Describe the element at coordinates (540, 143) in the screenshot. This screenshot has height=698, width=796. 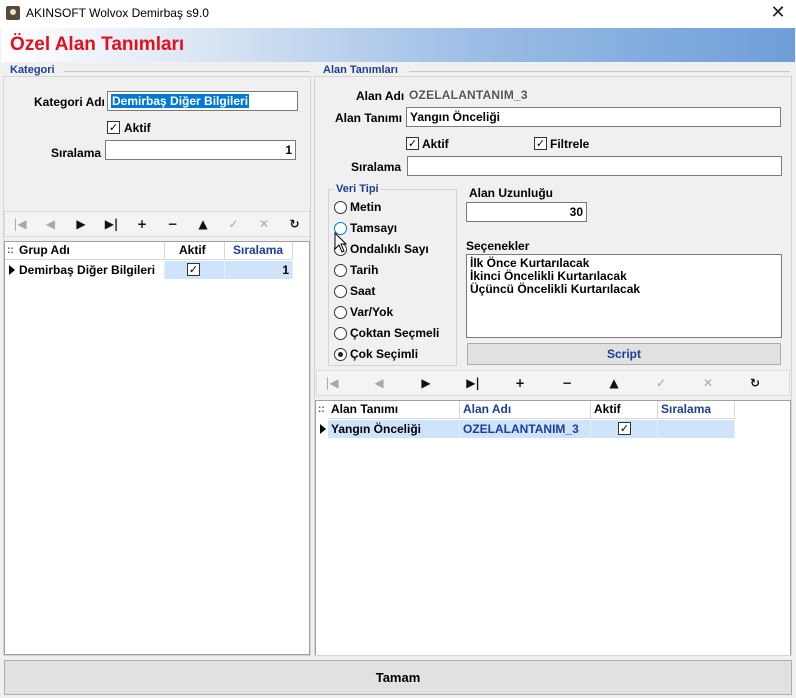
I see `filtrele-checkbox: ✓` at that location.